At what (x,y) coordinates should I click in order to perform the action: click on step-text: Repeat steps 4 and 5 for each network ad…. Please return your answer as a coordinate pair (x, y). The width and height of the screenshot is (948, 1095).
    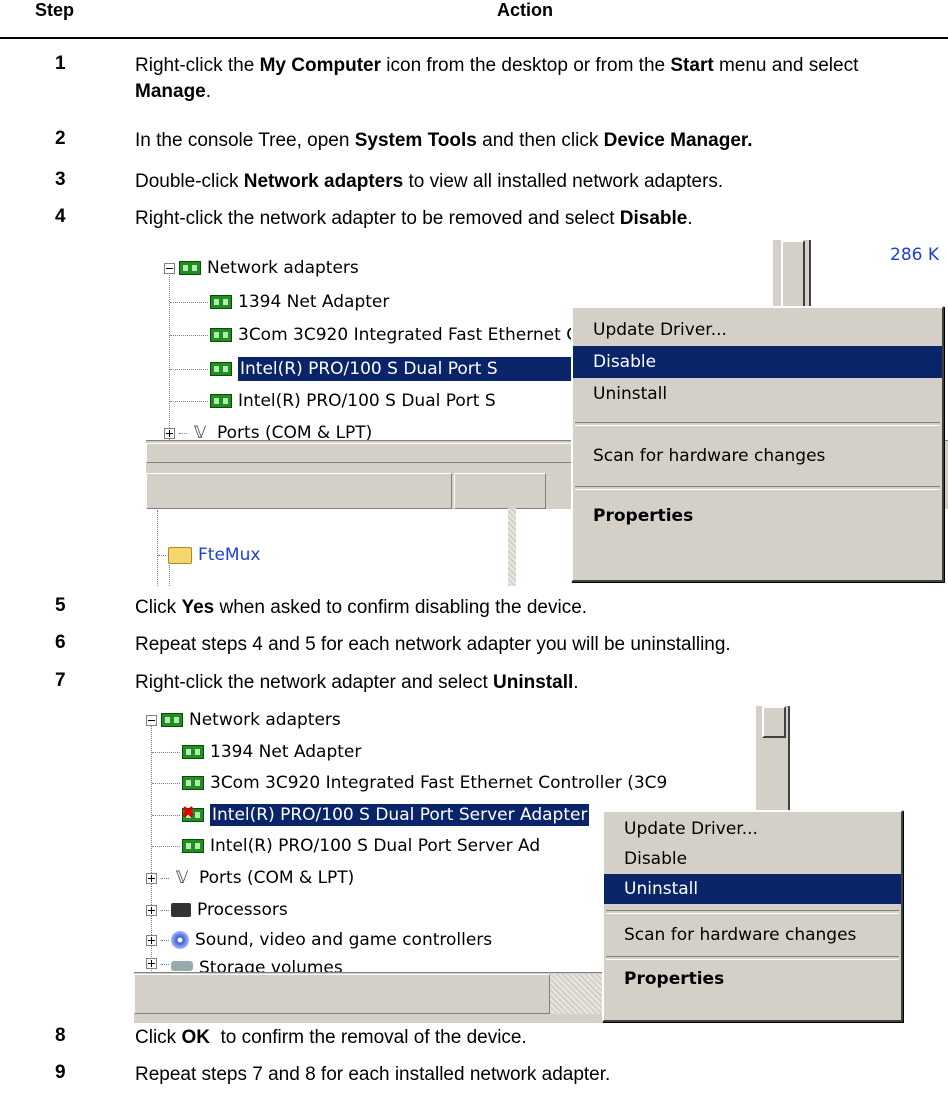
    Looking at the image, I should click on (433, 644).